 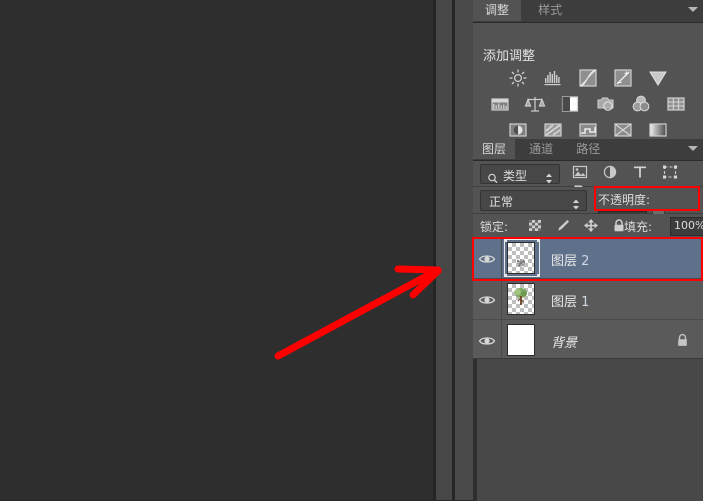 I want to click on layer-name-suffix: 2, so click(x=585, y=261).